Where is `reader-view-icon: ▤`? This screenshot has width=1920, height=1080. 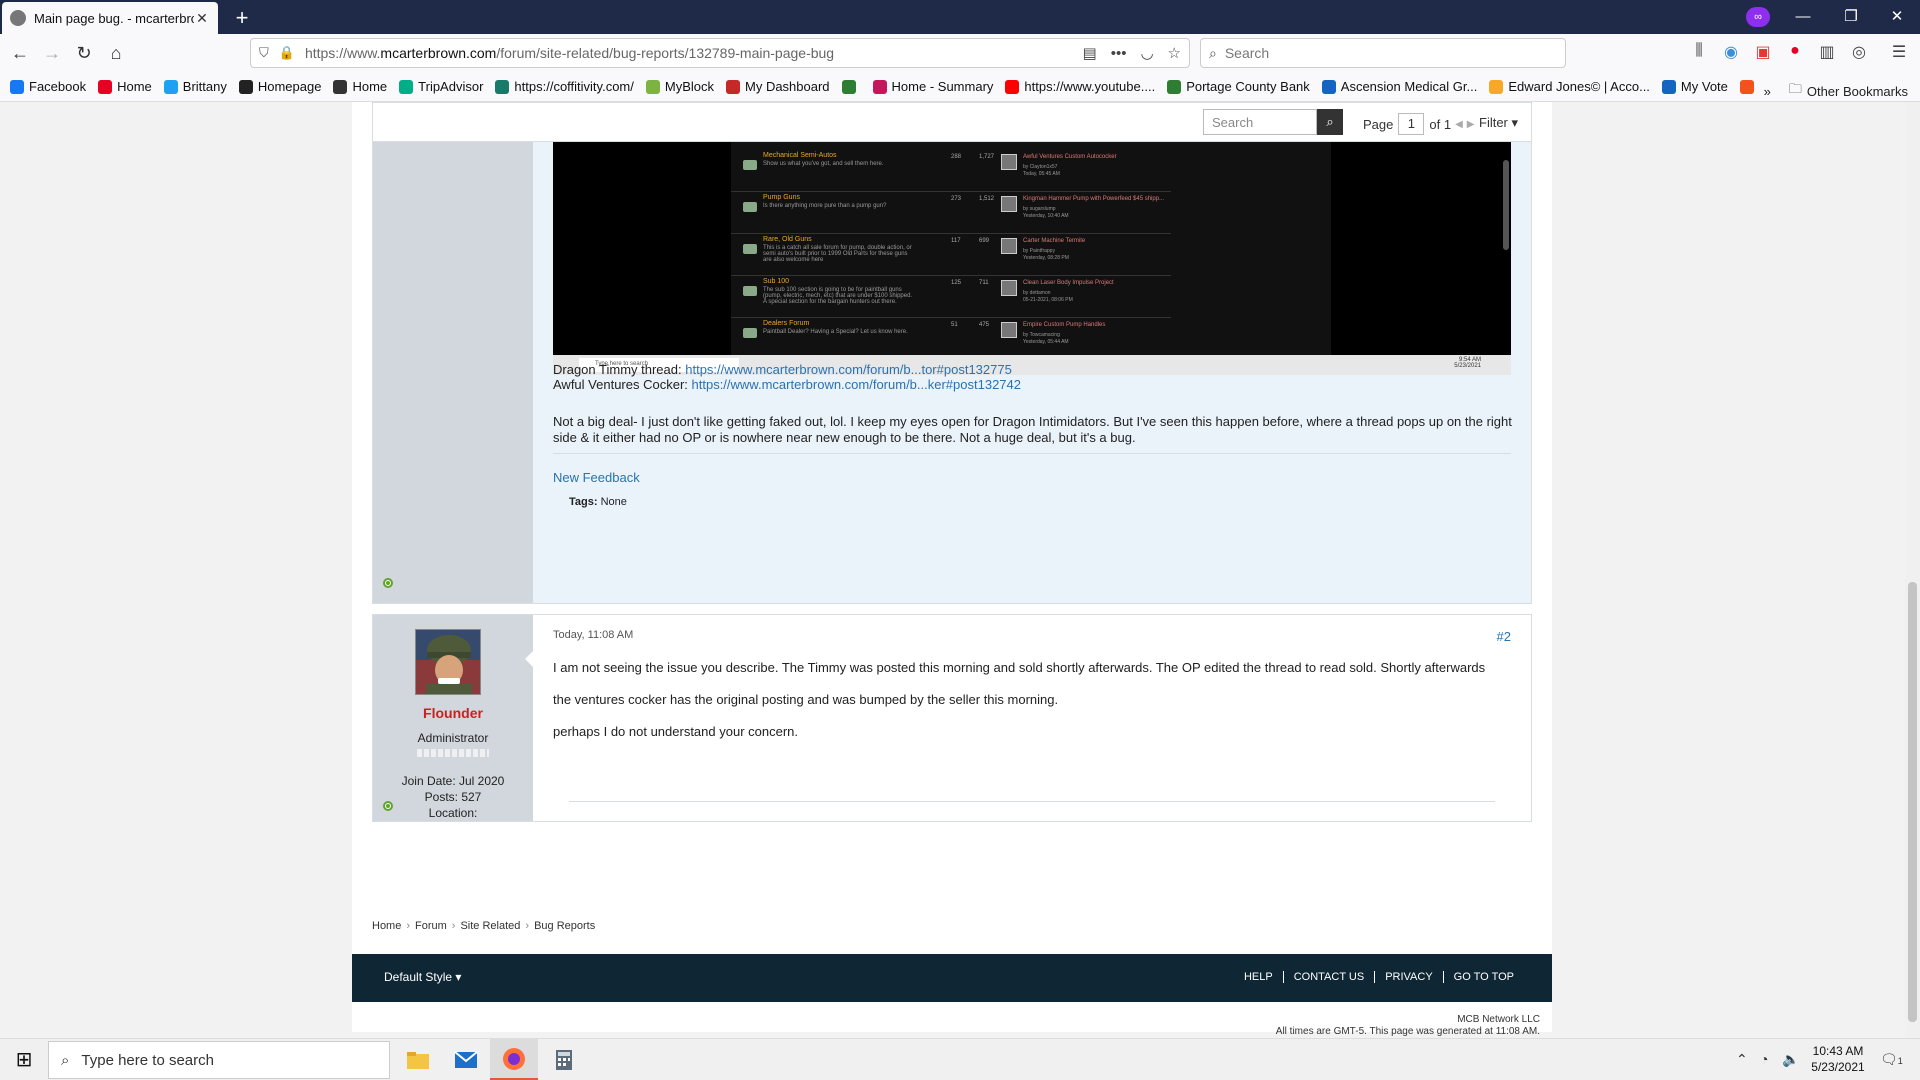 reader-view-icon: ▤ is located at coordinates (1090, 53).